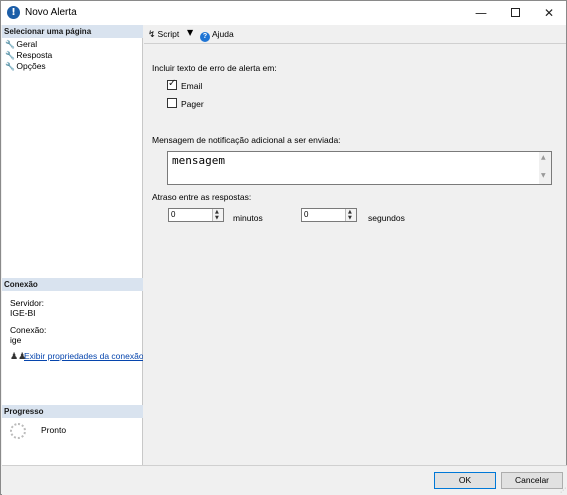  Describe the element at coordinates (283, 13) in the screenshot. I see `title-bar: ! Novo Alerta — ✕` at that location.